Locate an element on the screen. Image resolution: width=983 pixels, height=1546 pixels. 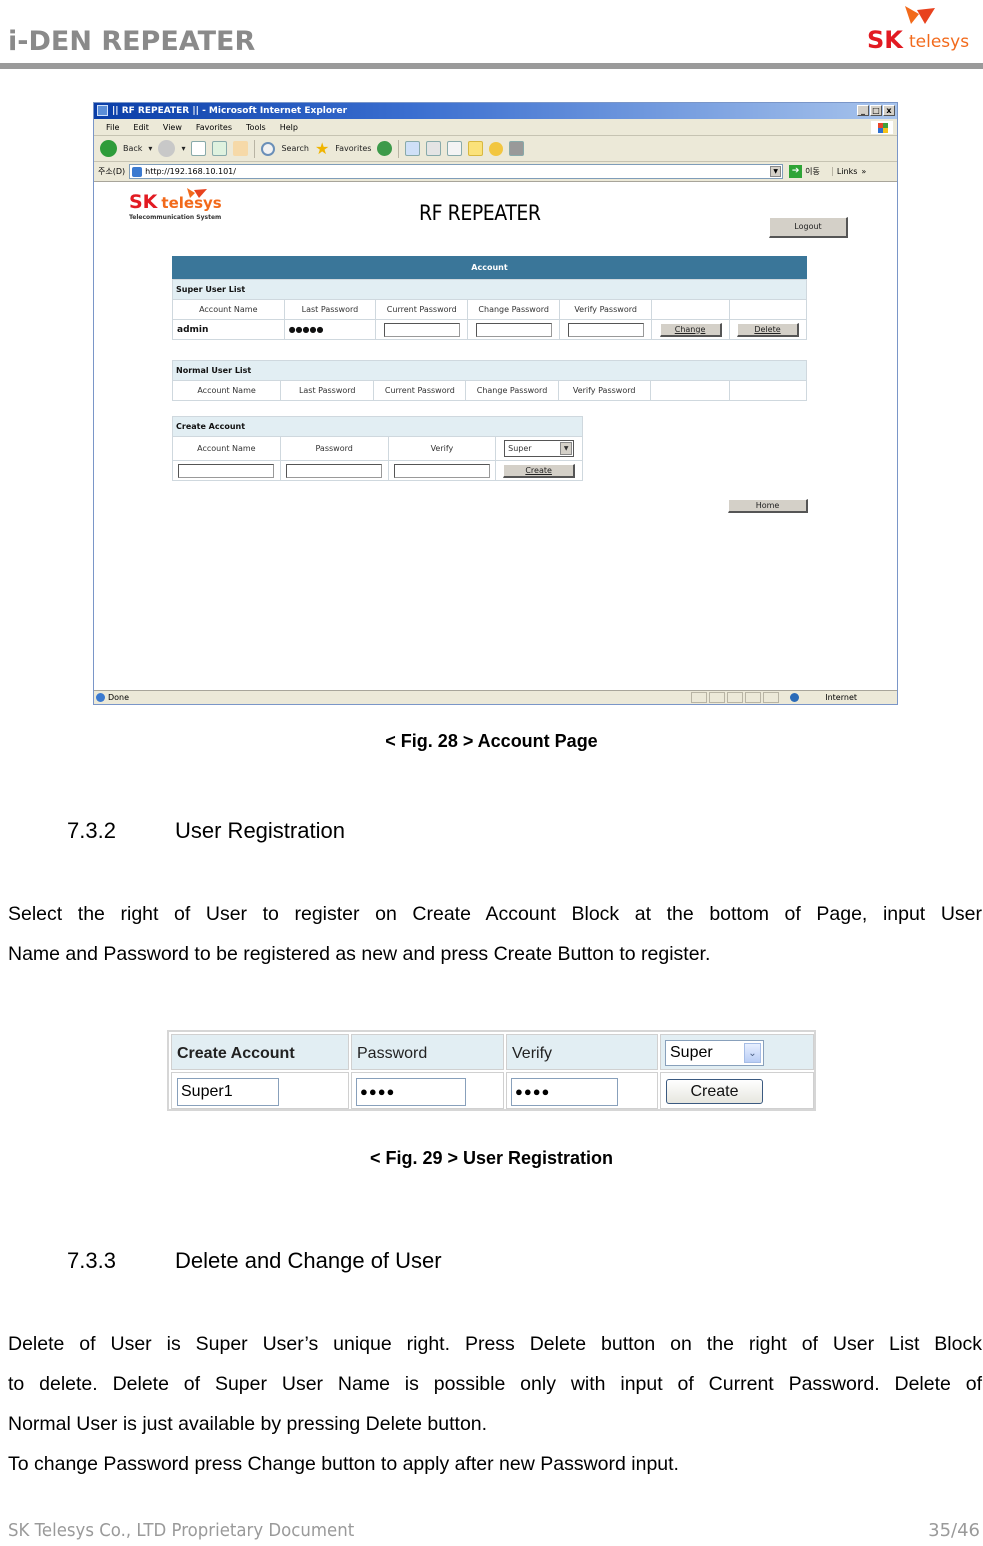
edit-icon is located at coordinates (455, 148).